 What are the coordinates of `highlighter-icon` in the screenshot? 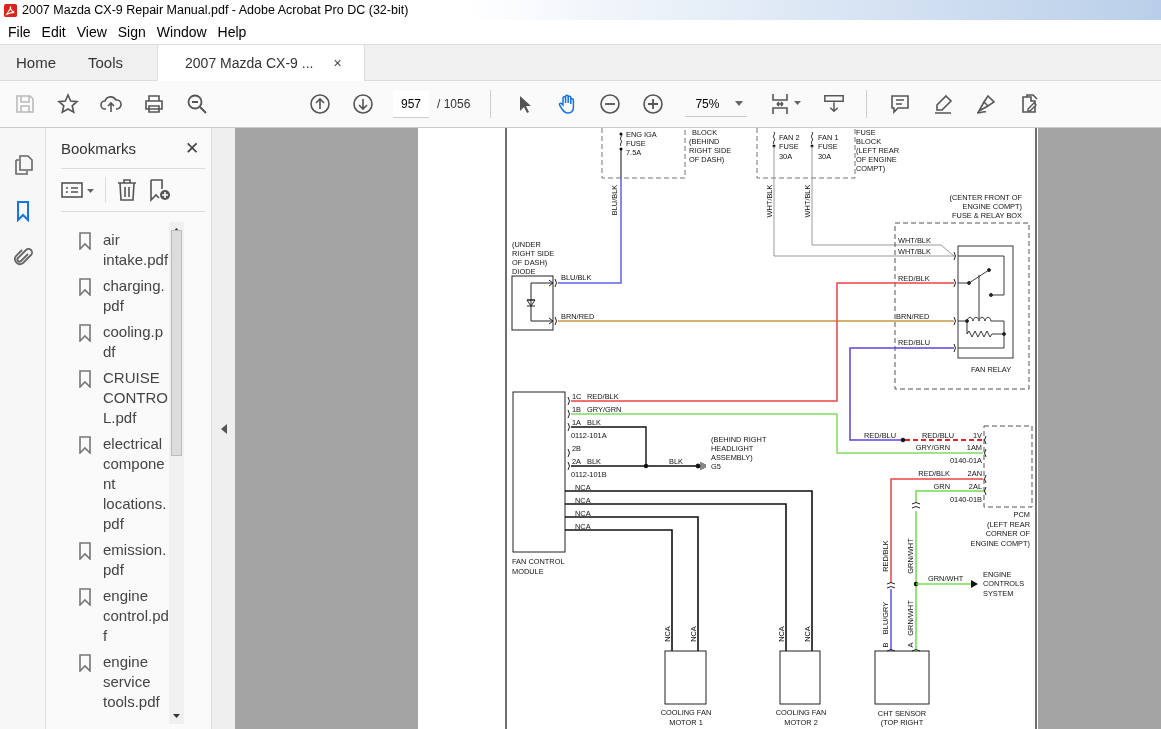 It's located at (943, 104).